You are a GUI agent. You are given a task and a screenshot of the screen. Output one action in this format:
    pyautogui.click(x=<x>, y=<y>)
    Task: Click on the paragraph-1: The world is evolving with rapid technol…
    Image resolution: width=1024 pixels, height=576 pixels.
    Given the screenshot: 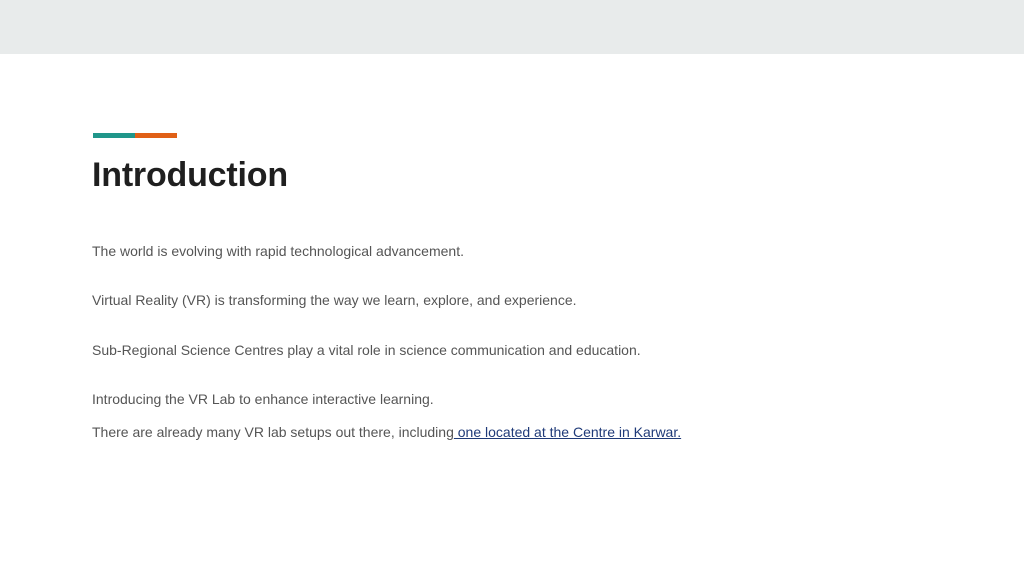 What is the action you would take?
    pyautogui.click(x=278, y=251)
    